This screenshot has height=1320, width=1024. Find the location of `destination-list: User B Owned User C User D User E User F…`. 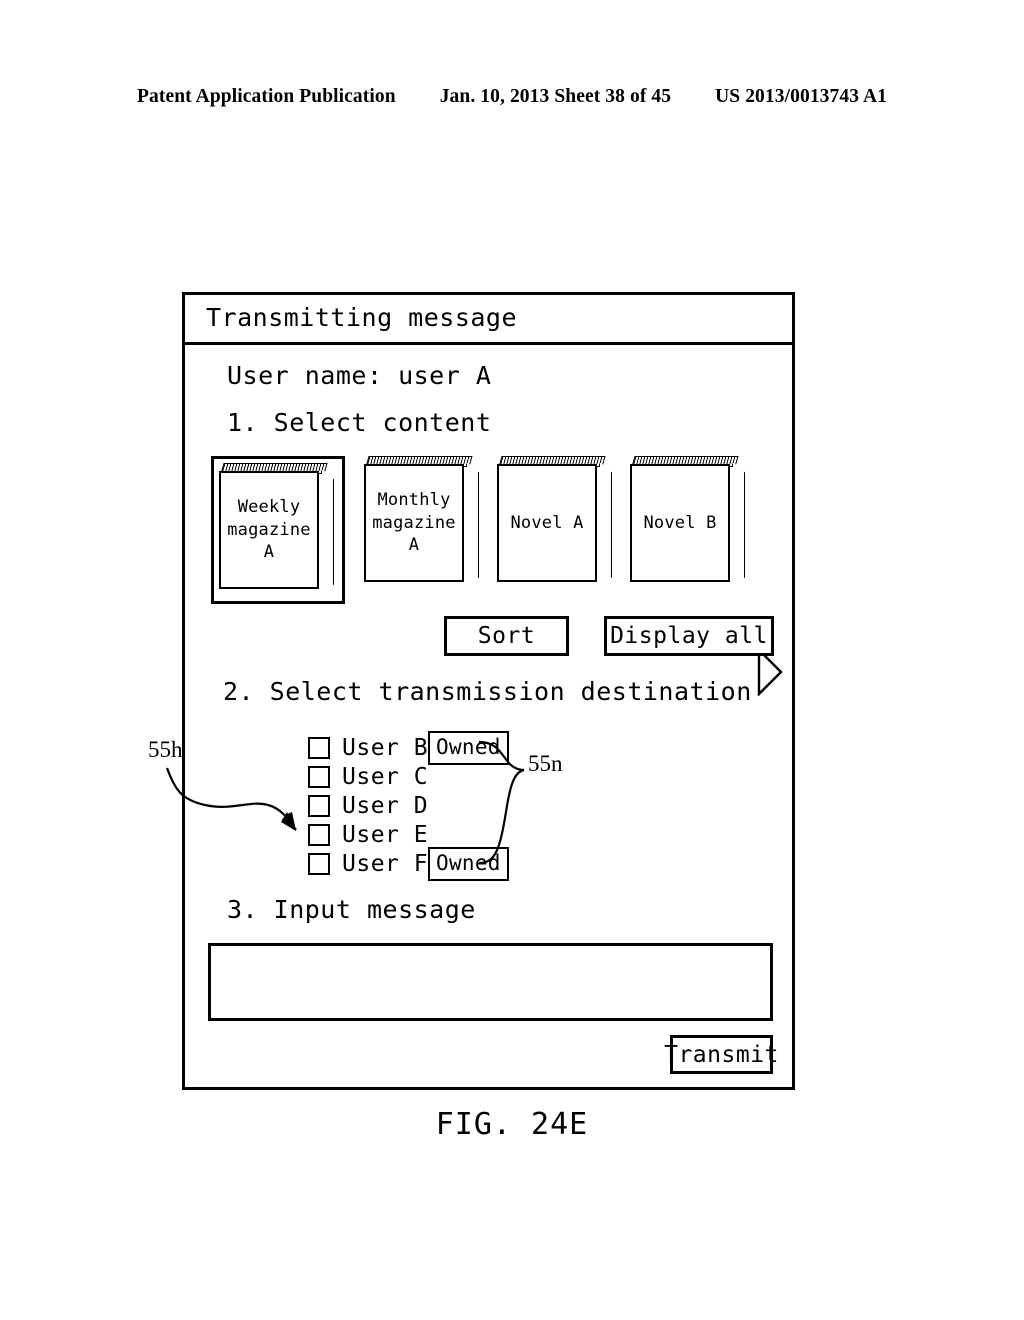

destination-list: User B Owned User C User D User E User F… is located at coordinates (458, 805).